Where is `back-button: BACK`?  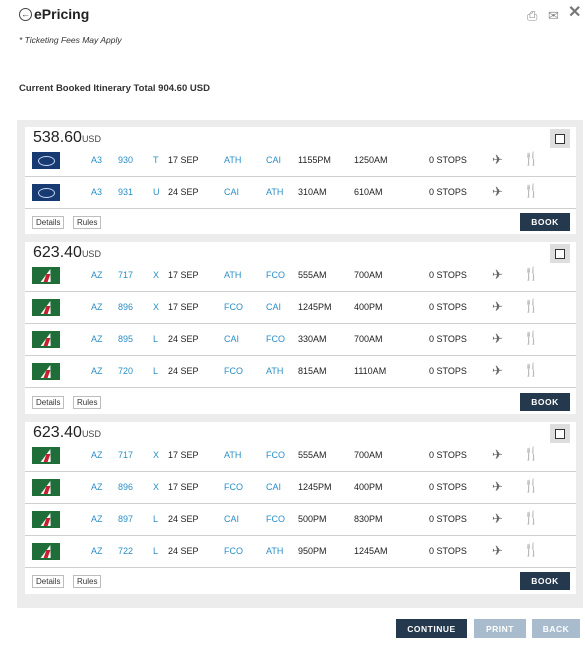
back-button: BACK is located at coordinates (556, 628).